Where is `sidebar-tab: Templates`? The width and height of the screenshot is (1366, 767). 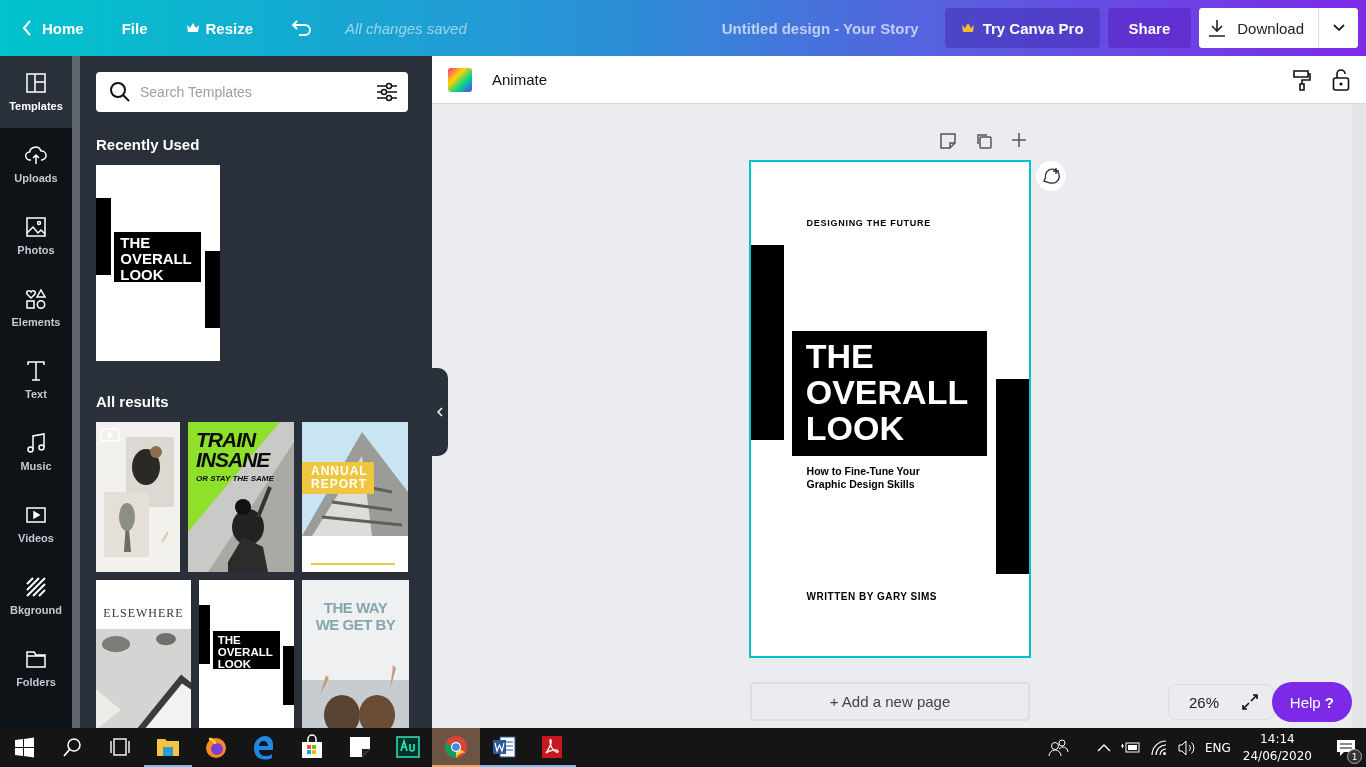
sidebar-tab: Templates is located at coordinates (36, 92).